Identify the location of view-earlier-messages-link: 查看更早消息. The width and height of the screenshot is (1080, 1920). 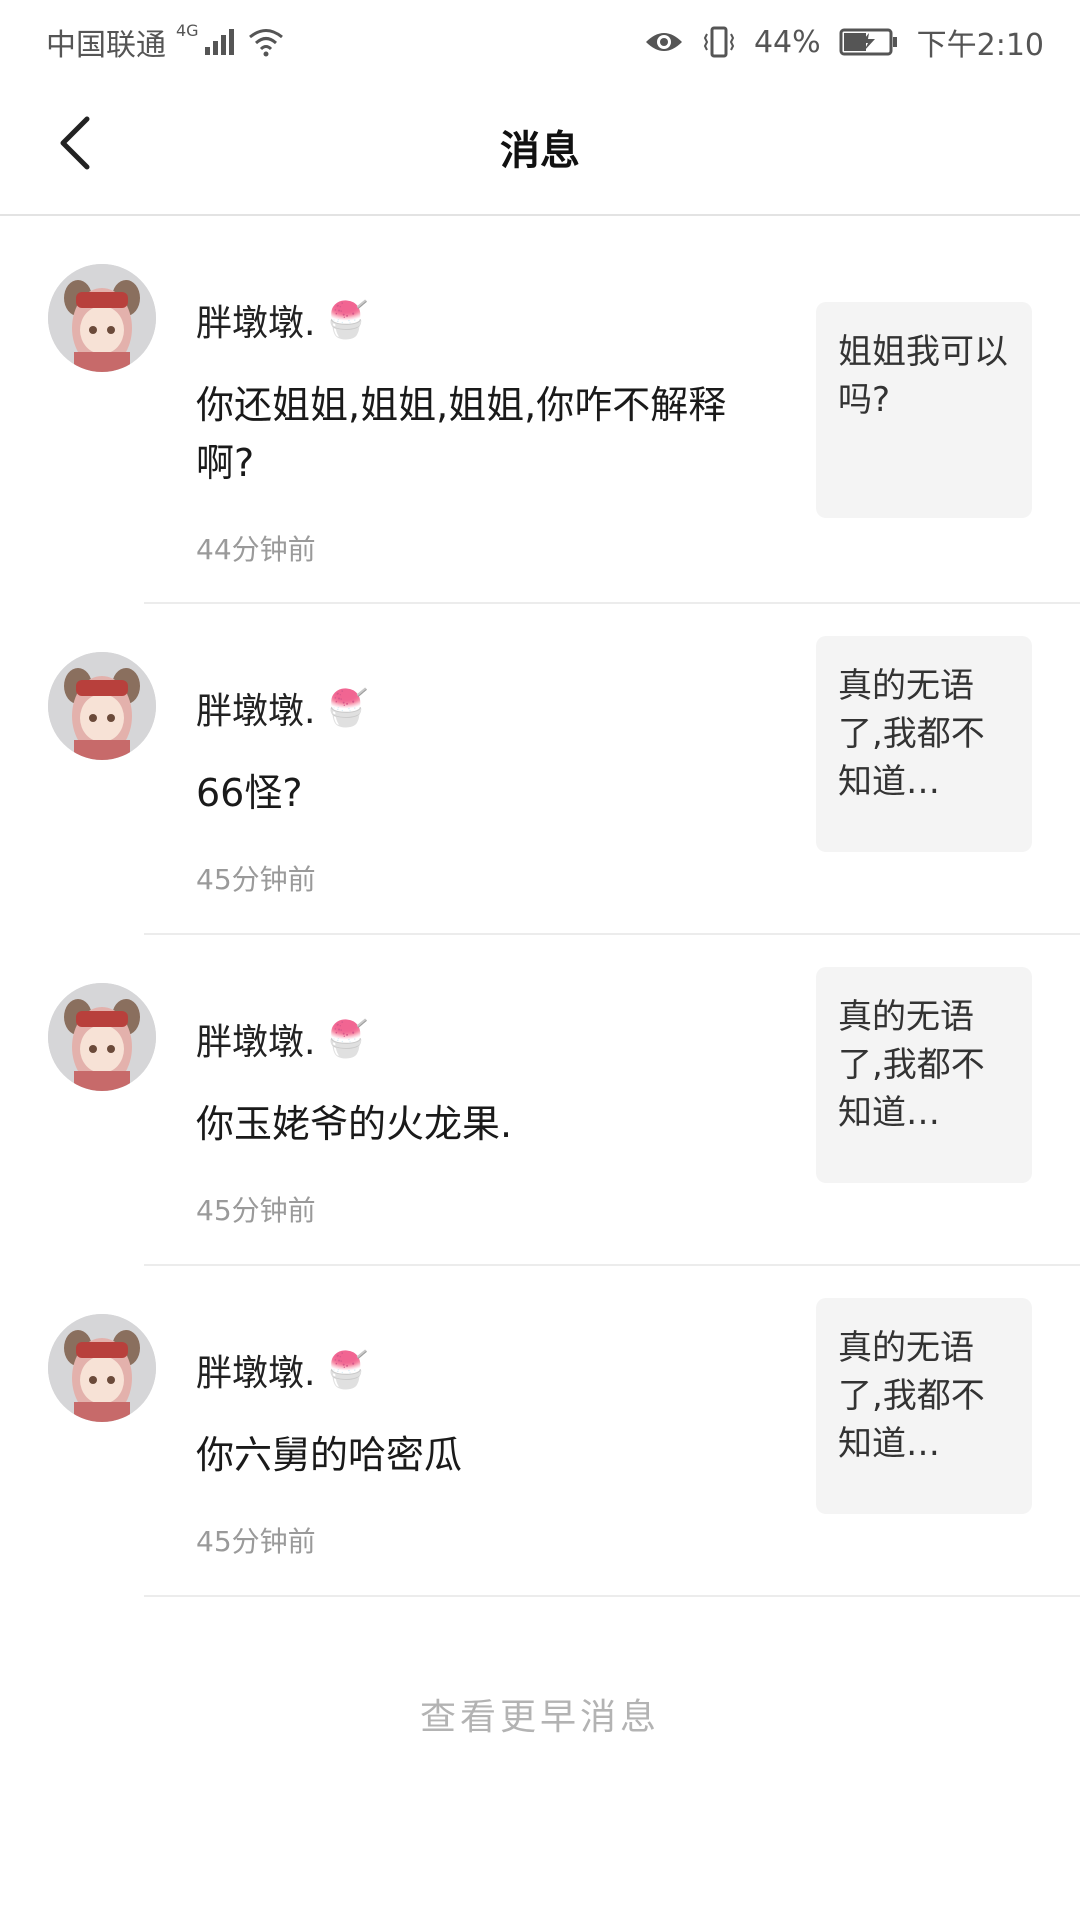
(540, 1714).